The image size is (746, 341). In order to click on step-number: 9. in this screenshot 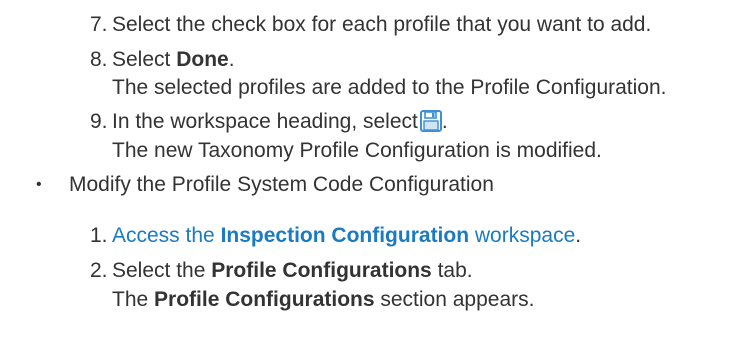, I will do `click(99, 121)`.